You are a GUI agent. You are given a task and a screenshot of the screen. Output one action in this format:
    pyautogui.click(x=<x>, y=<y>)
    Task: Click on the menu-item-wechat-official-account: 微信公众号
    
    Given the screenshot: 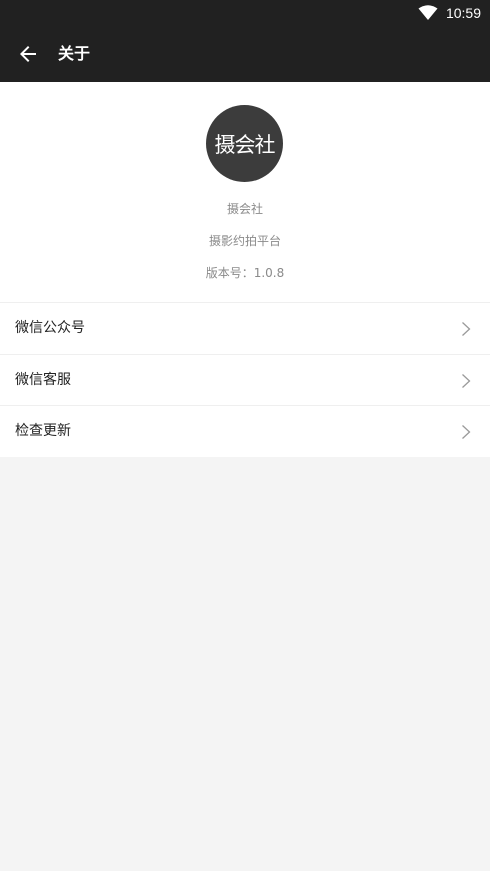 What is the action you would take?
    pyautogui.click(x=245, y=328)
    